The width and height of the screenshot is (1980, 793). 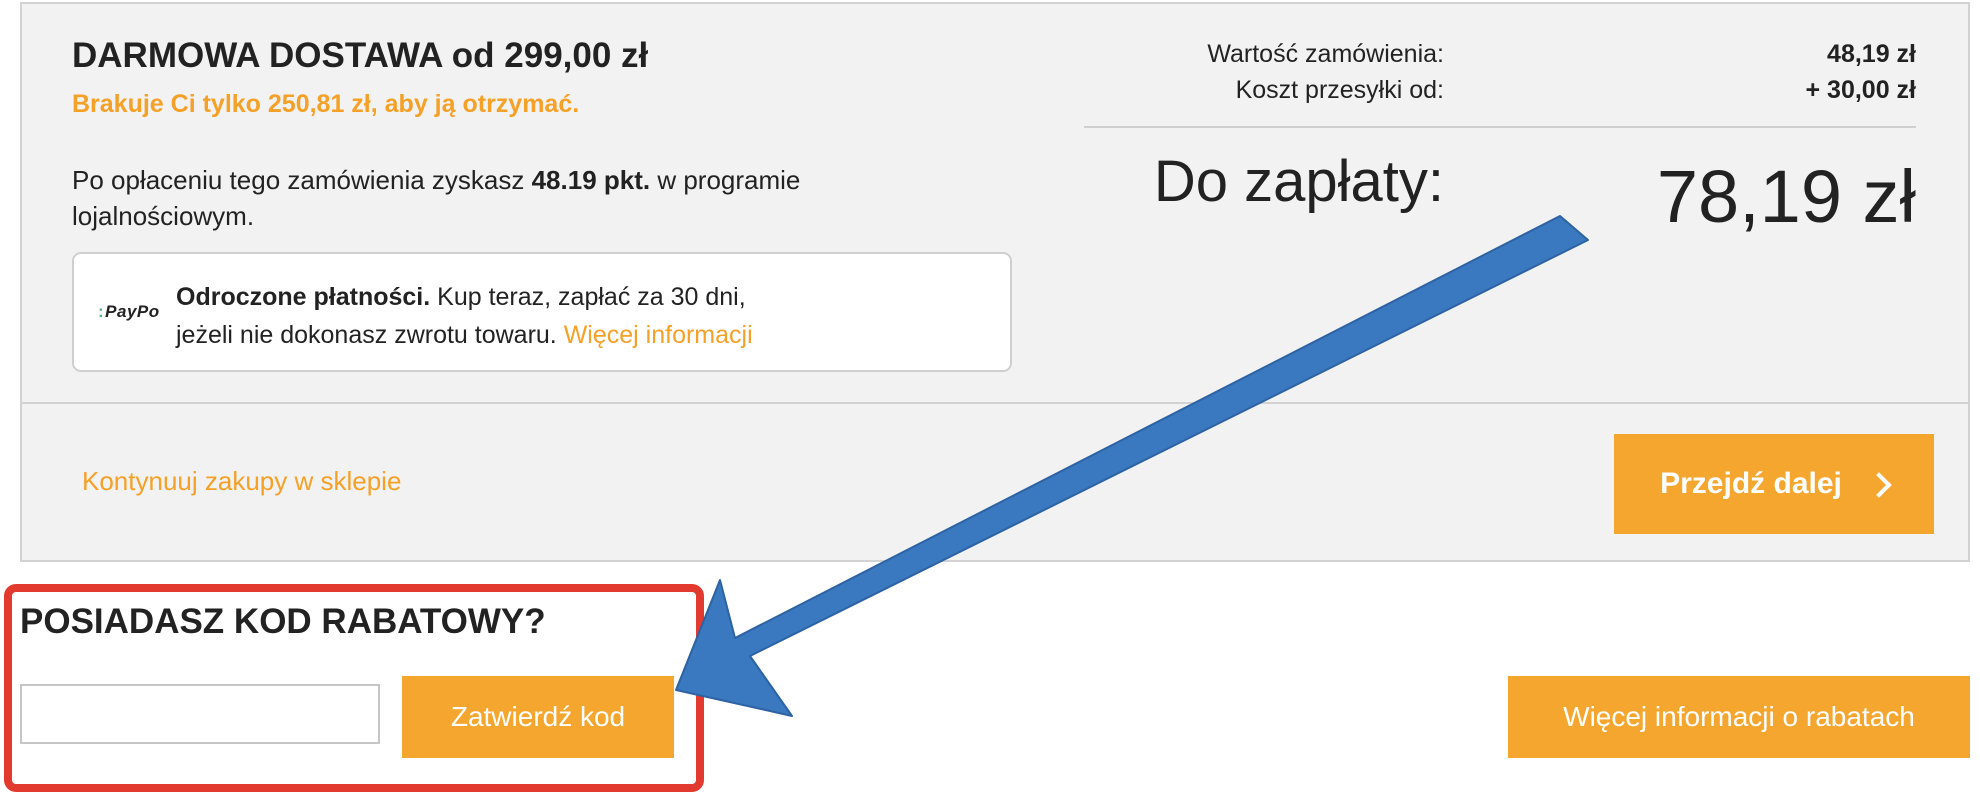 I want to click on shipping-cost-value: + 30,00 zł, so click(x=1861, y=90).